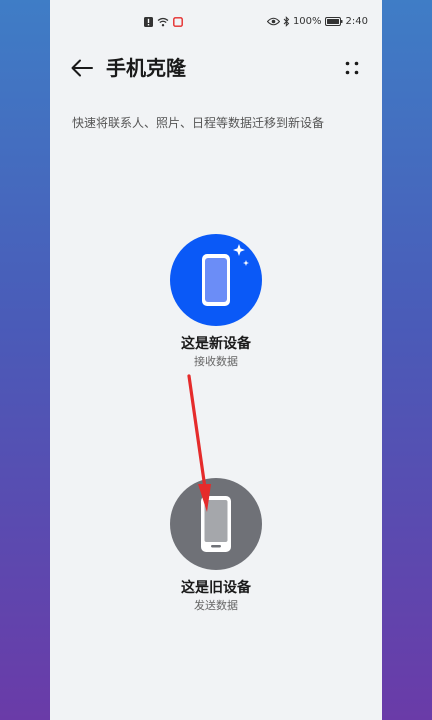  I want to click on old-device-circle, so click(216, 524).